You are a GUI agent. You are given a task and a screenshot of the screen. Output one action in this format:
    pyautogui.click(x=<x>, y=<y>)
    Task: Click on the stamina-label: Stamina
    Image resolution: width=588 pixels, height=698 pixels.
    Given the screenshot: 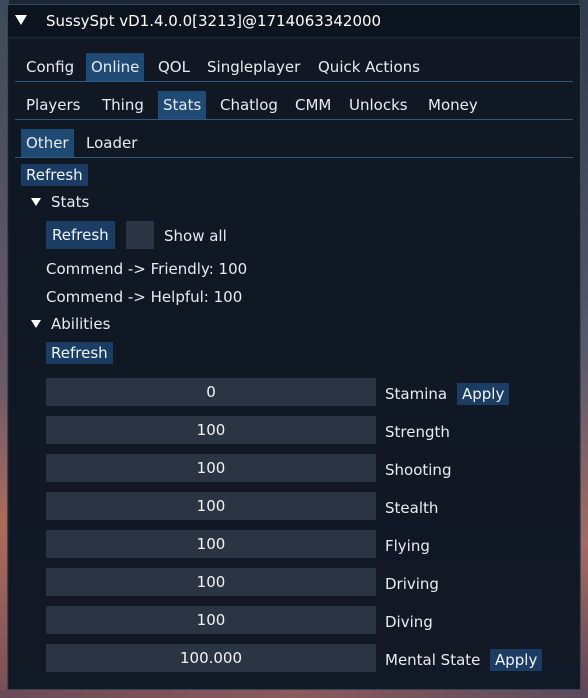 What is the action you would take?
    pyautogui.click(x=416, y=394)
    